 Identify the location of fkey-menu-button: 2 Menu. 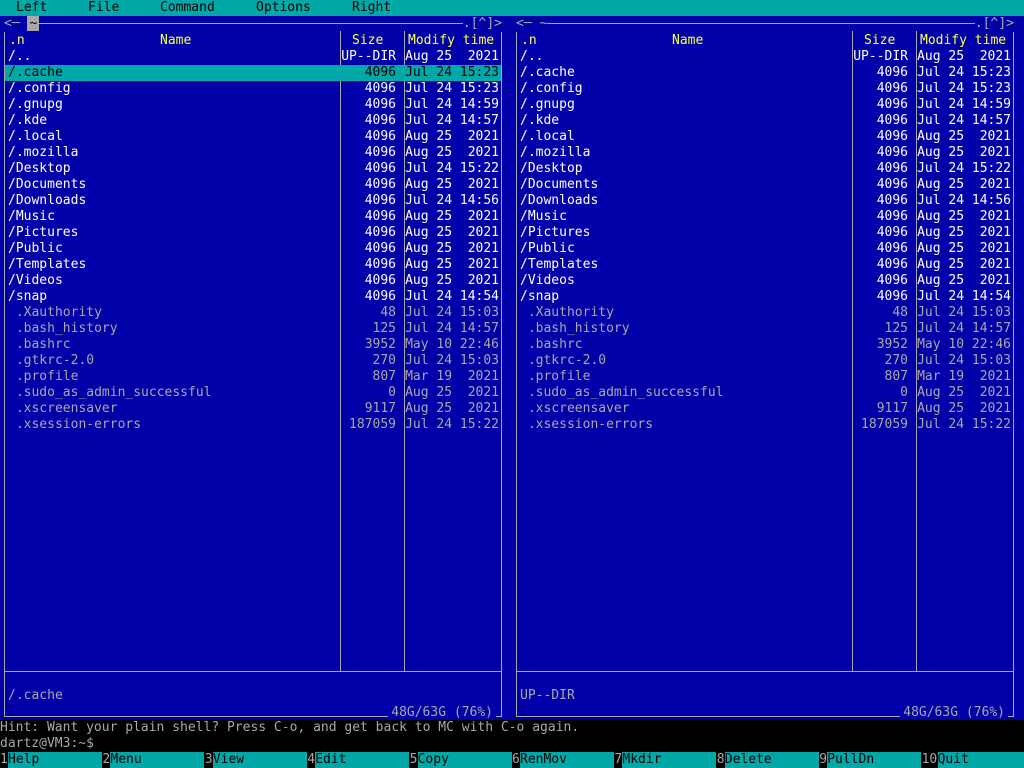
(153, 760).